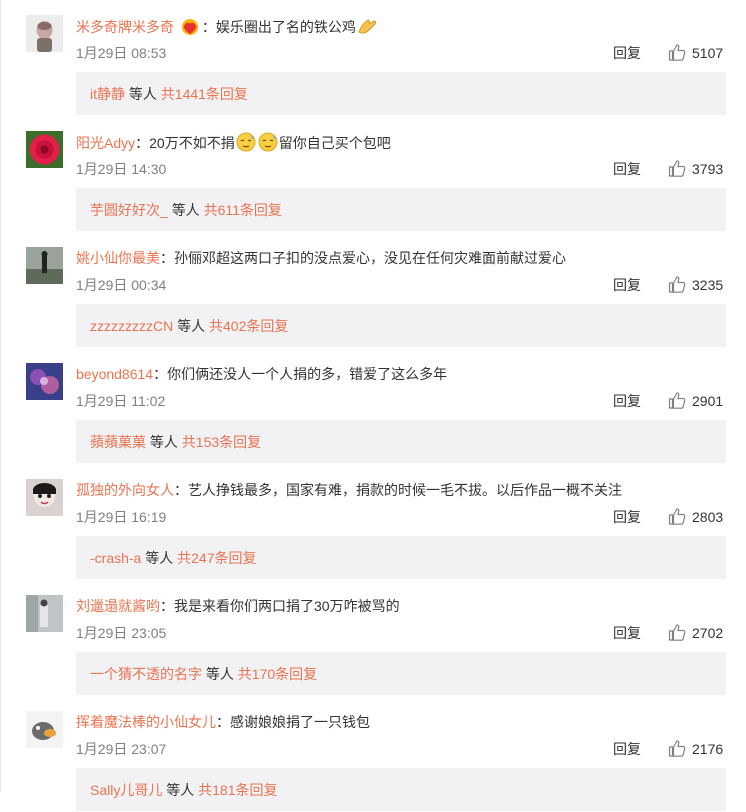  I want to click on reply-summary: 芋圆好好次_ 等人 共611条回复, so click(401, 209).